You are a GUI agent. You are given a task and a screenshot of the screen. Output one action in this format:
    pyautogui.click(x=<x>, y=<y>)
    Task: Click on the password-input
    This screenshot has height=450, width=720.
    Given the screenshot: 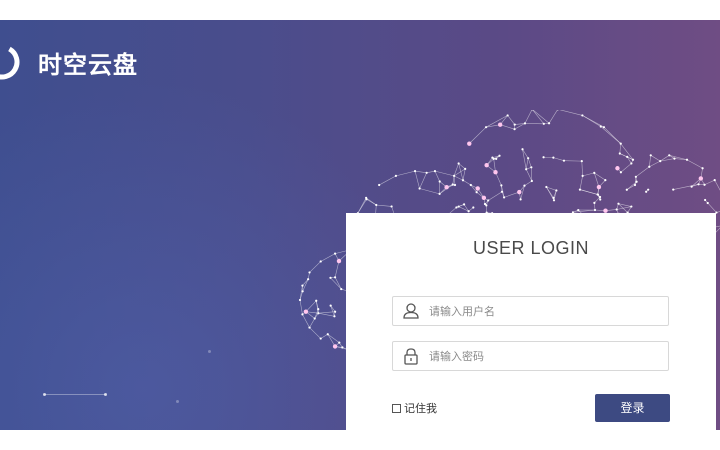 What is the action you would take?
    pyautogui.click(x=544, y=356)
    